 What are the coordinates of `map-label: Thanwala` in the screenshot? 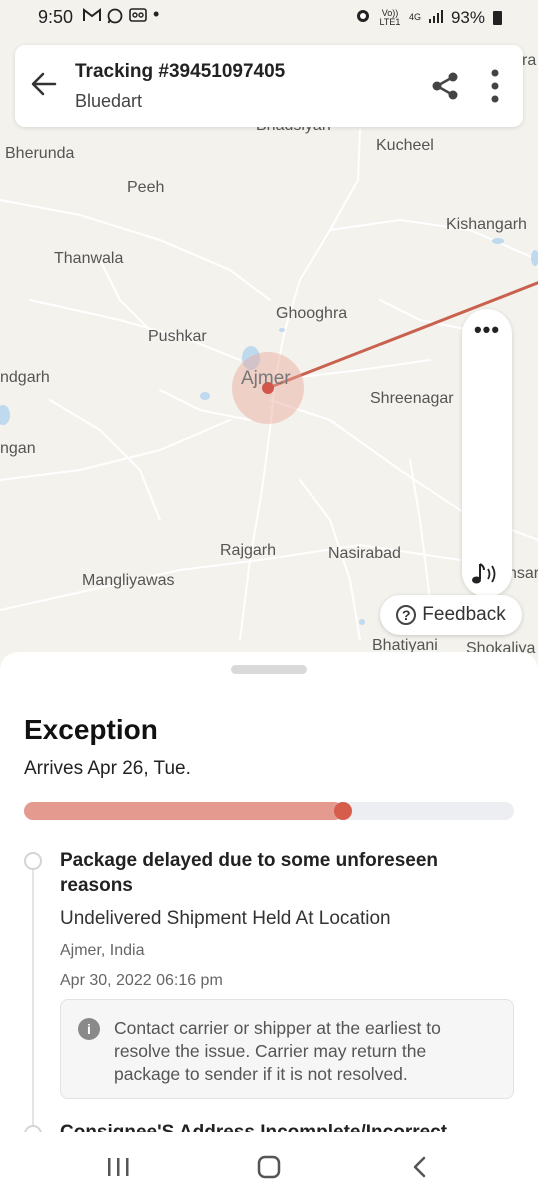 It's located at (89, 258).